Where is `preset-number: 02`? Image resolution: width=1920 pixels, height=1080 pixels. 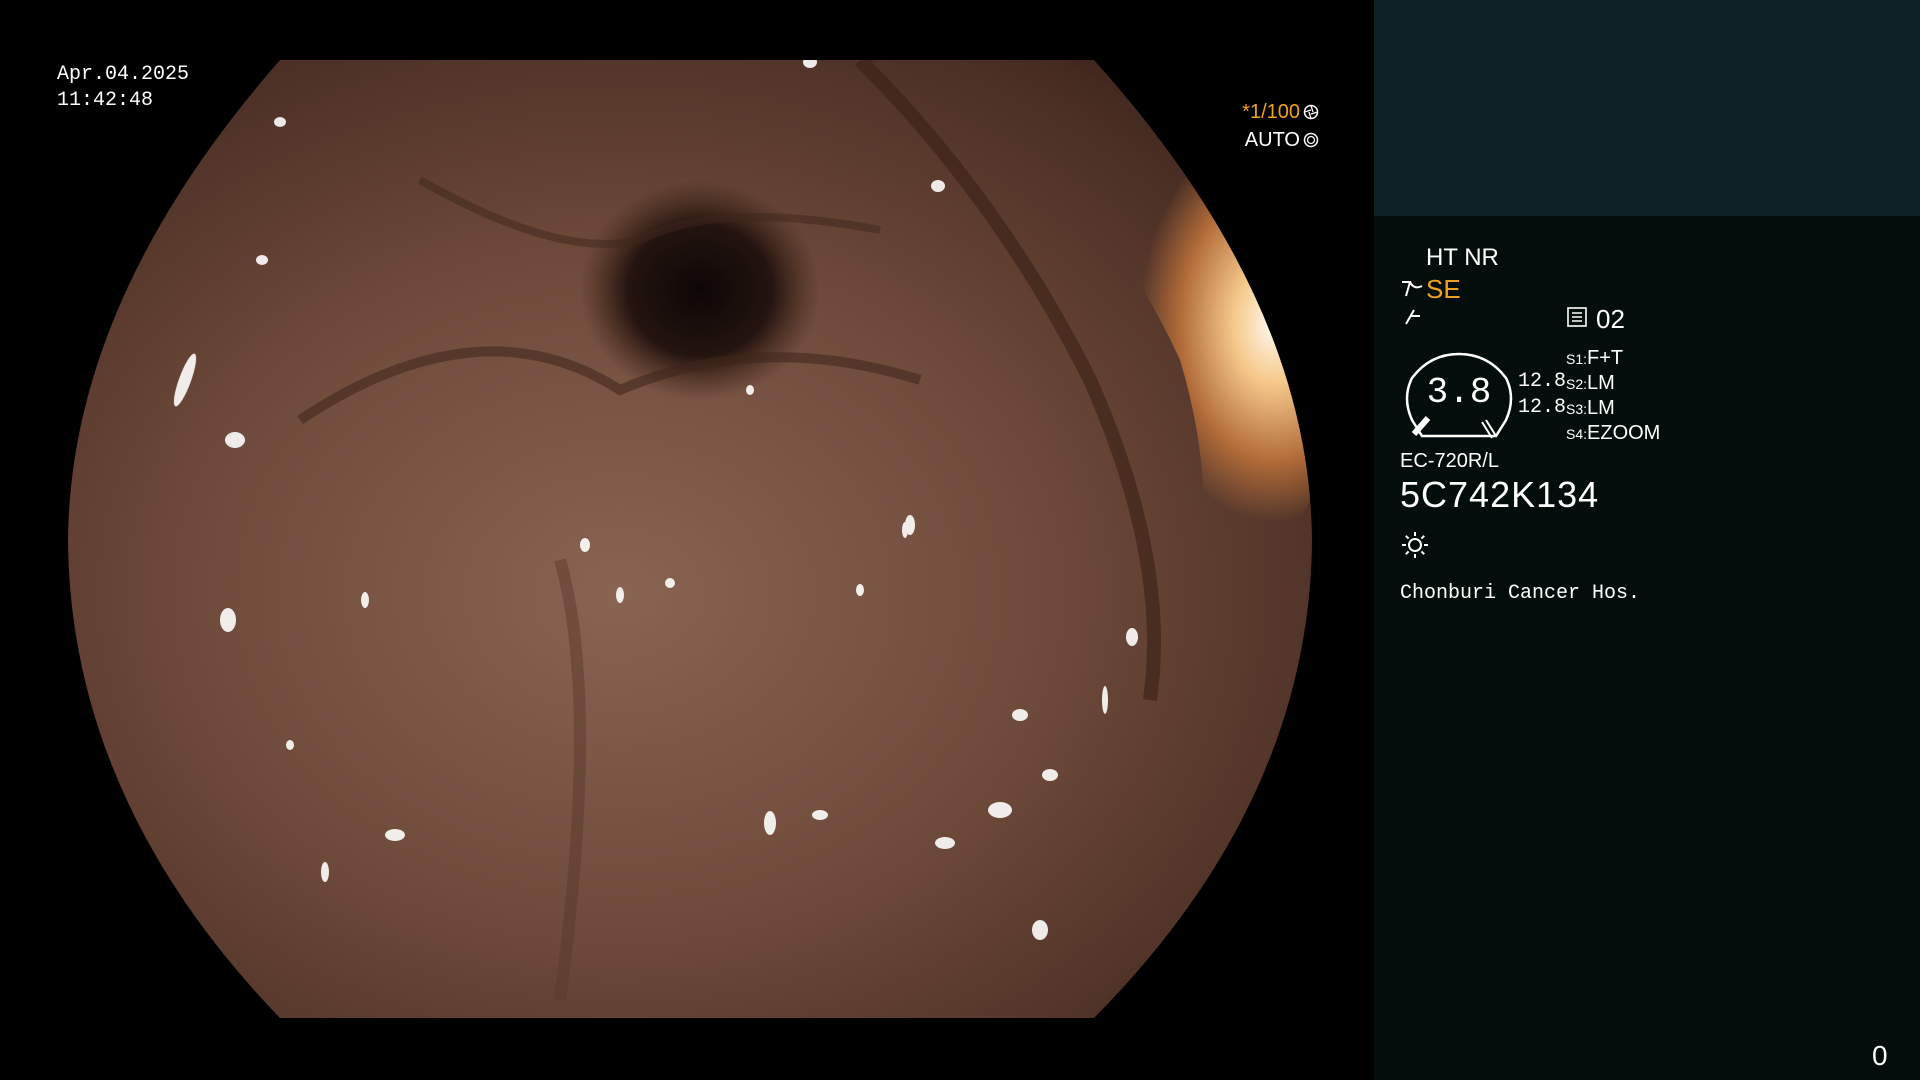 preset-number: 02 is located at coordinates (1610, 319).